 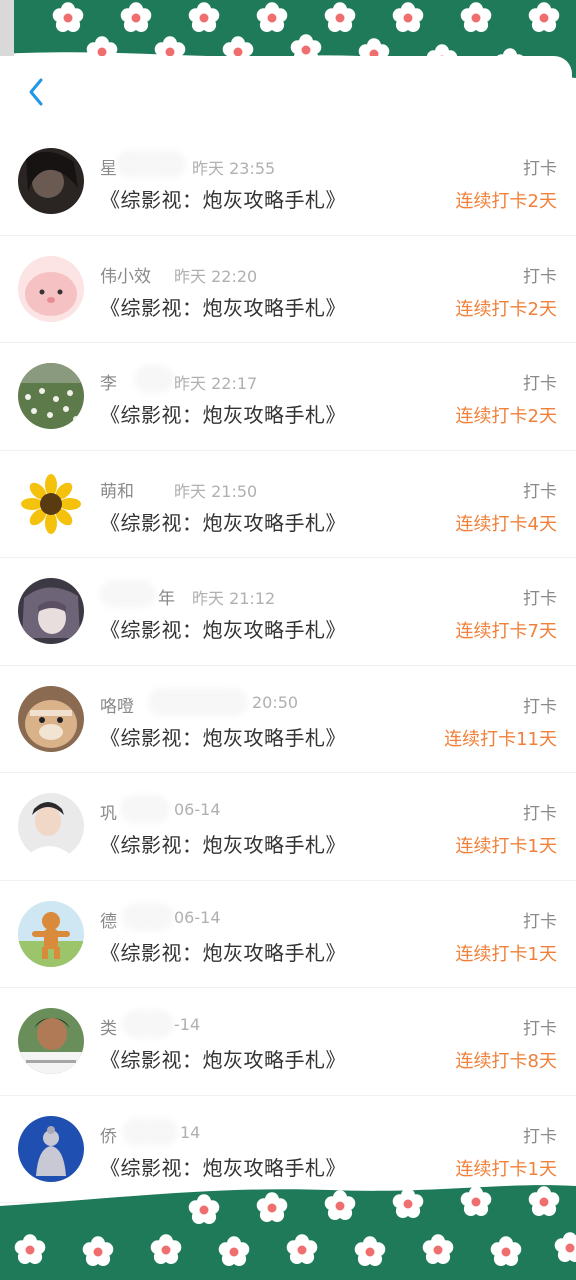 I want to click on checkin-time: 14, so click(x=190, y=1132).